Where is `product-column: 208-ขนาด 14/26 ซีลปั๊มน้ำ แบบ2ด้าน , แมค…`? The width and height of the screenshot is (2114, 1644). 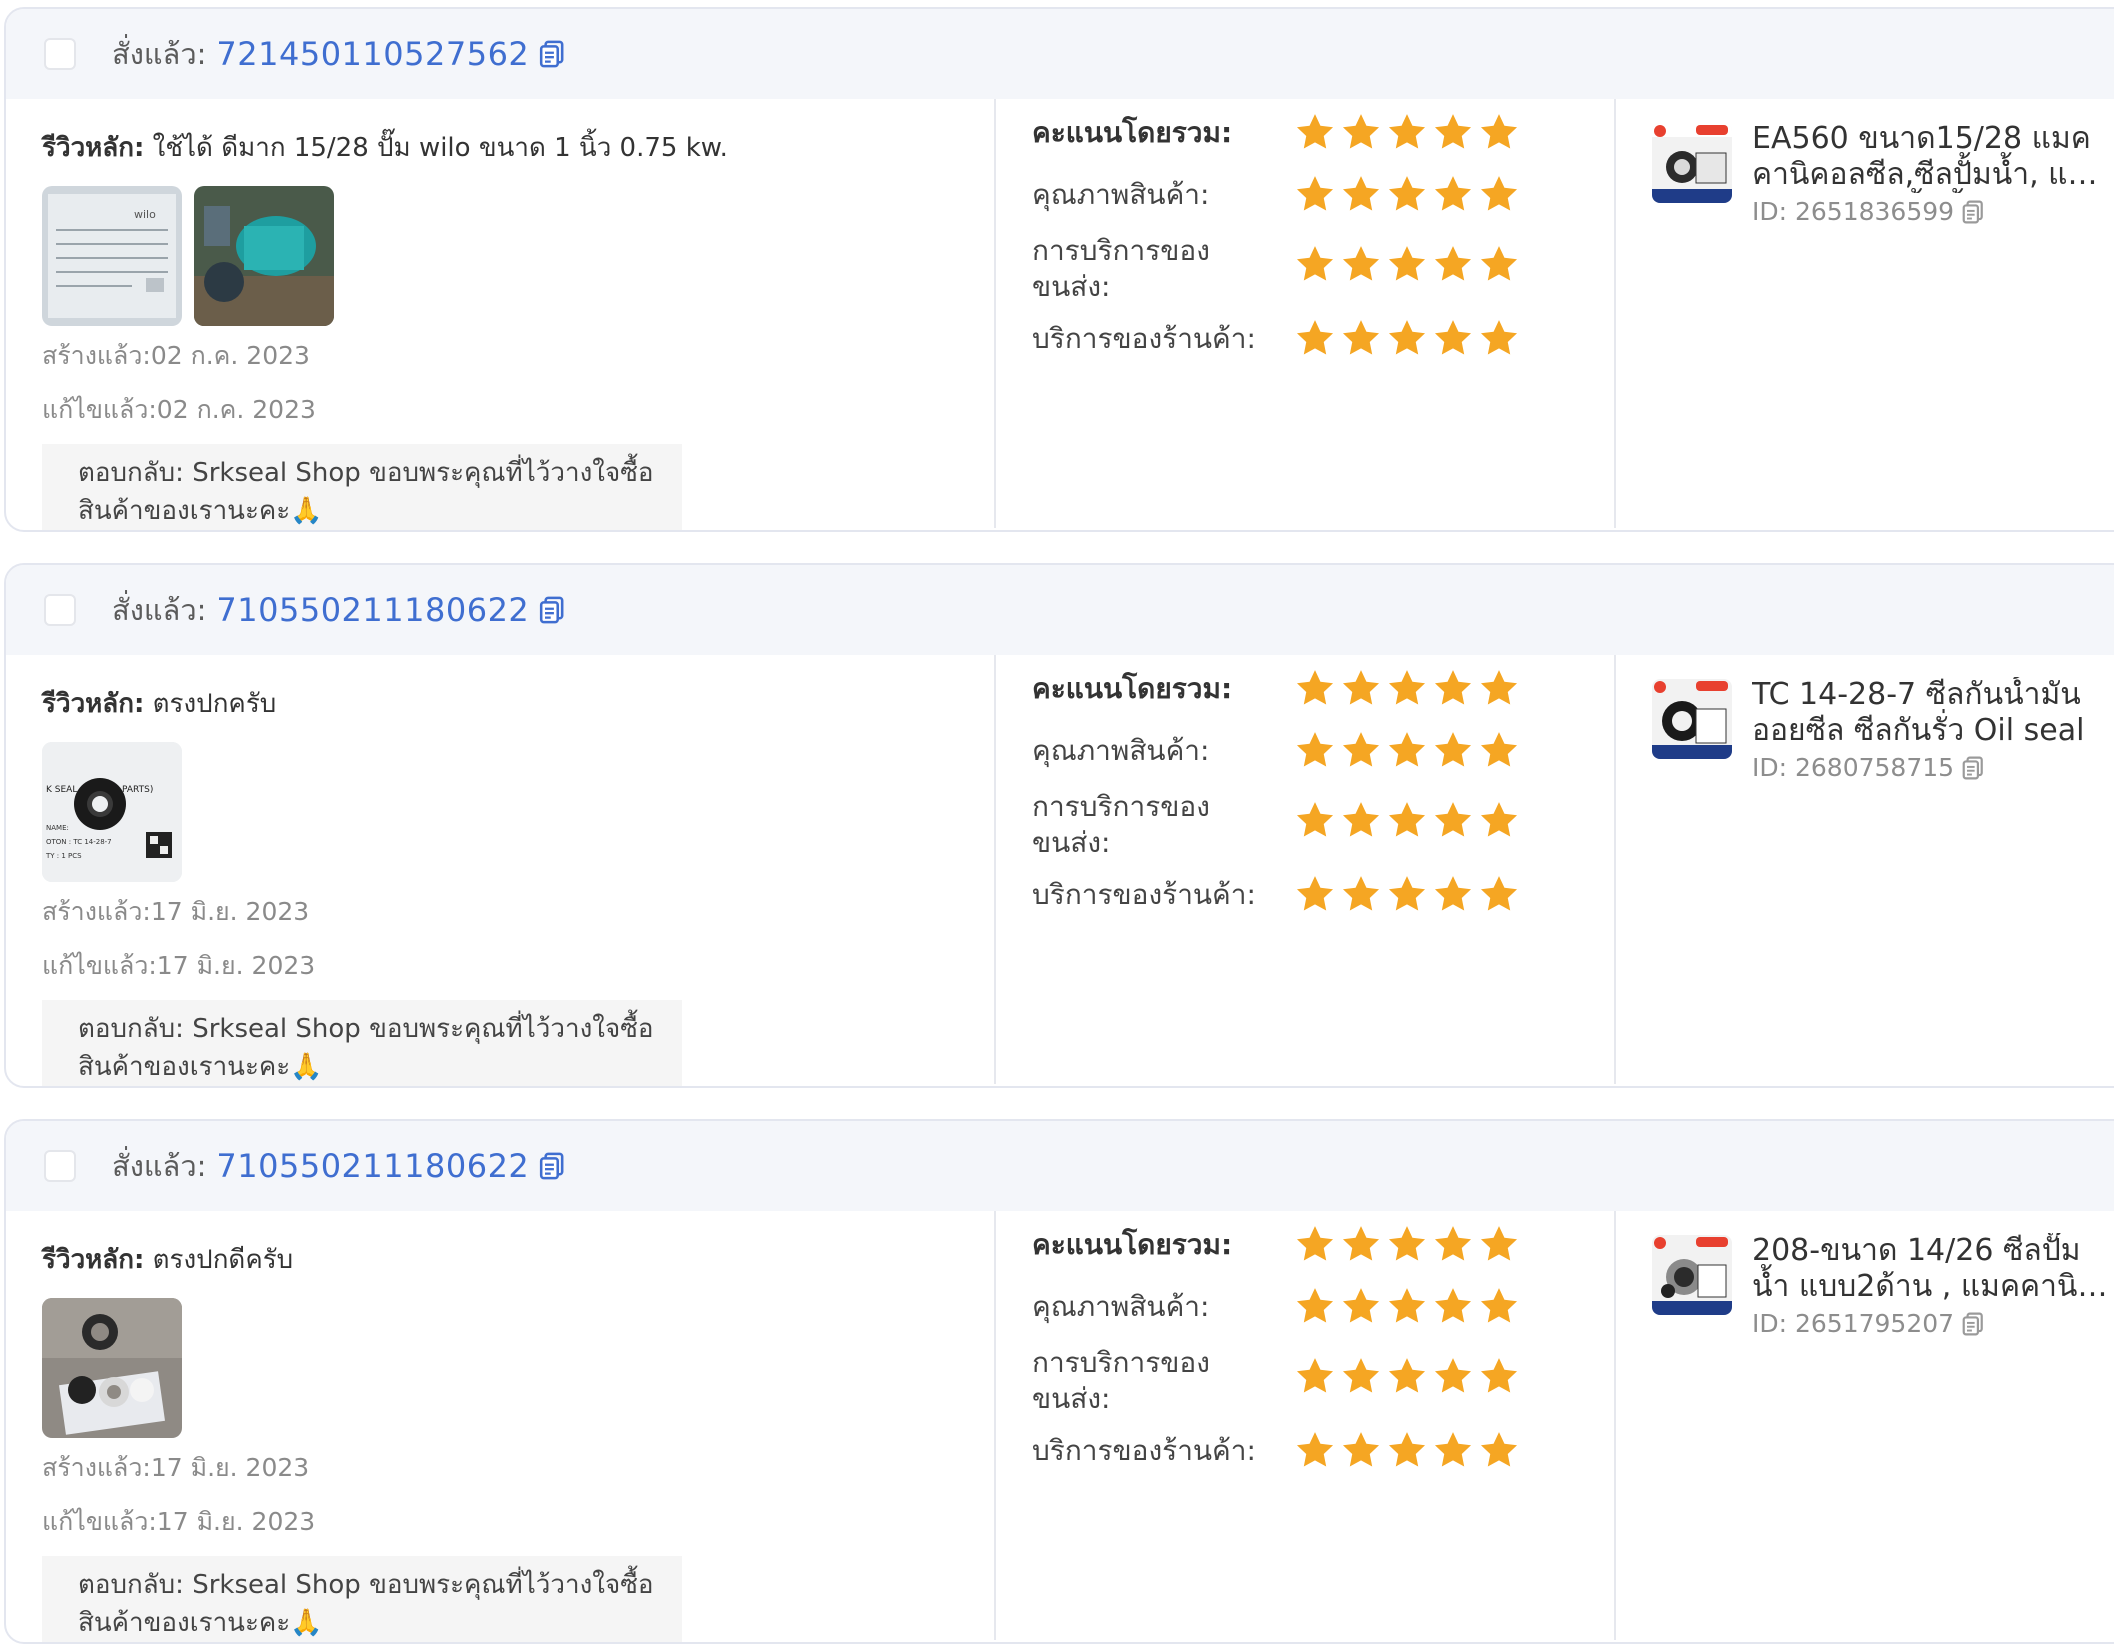
product-column: 208-ขนาด 14/26 ซีลปั๊มน้ำ แบบ2ด้าน , แมค… is located at coordinates (1865, 1425).